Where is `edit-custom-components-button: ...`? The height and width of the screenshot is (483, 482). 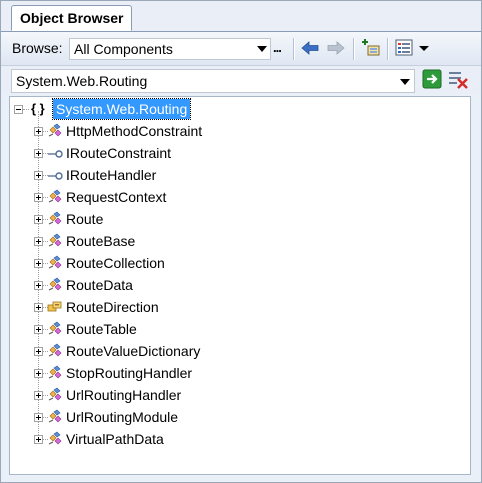 edit-custom-components-button: ... is located at coordinates (277, 47).